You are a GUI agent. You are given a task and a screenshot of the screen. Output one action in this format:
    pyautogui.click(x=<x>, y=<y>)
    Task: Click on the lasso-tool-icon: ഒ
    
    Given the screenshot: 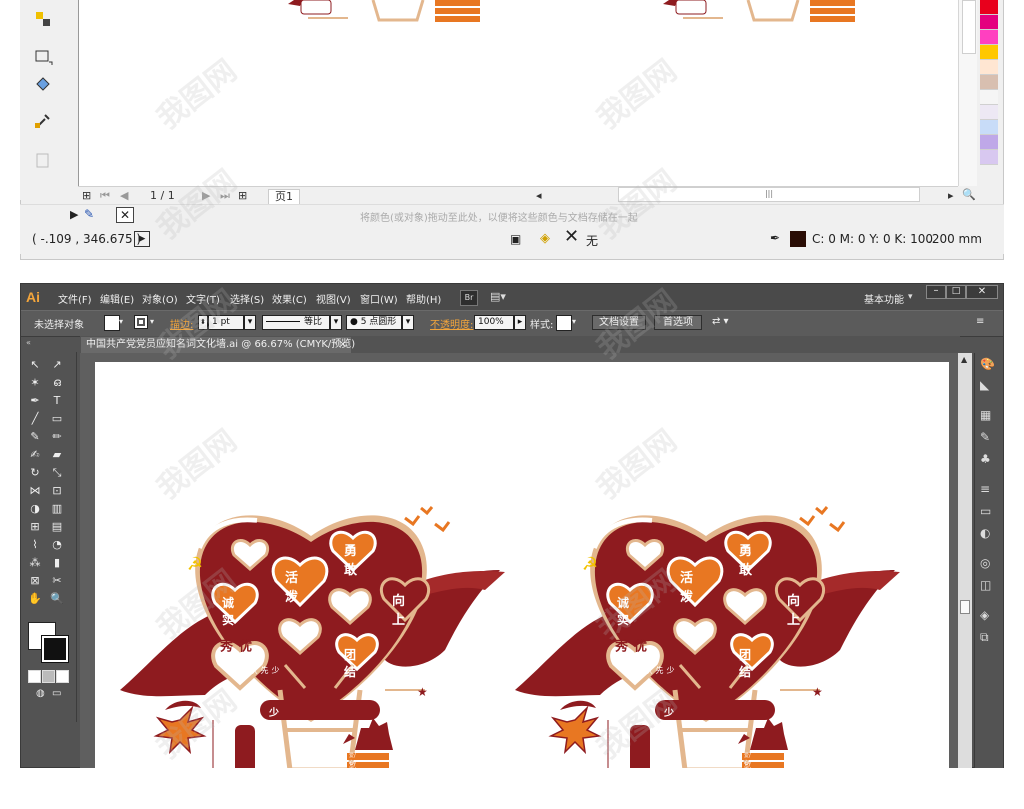 What is the action you would take?
    pyautogui.click(x=57, y=383)
    